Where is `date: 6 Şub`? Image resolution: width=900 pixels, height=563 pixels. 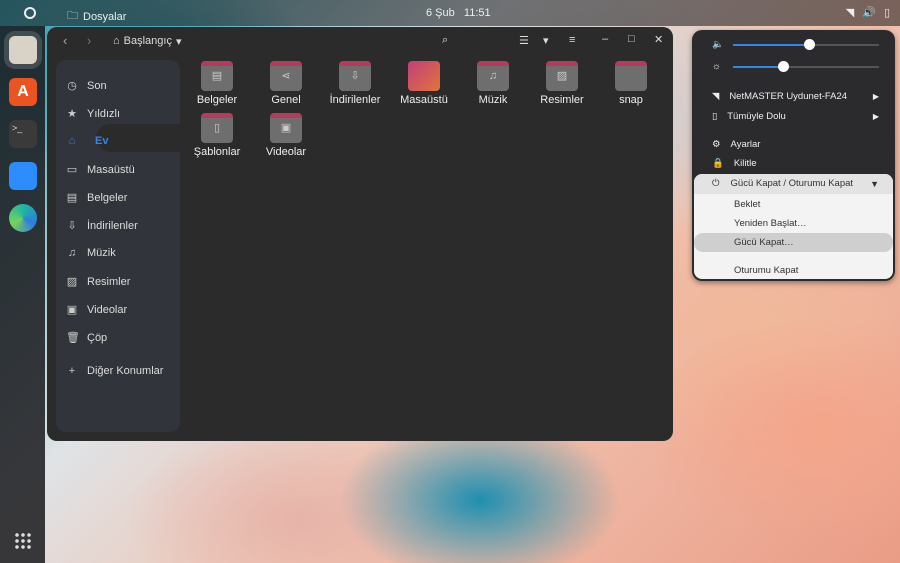 date: 6 Şub is located at coordinates (440, 13).